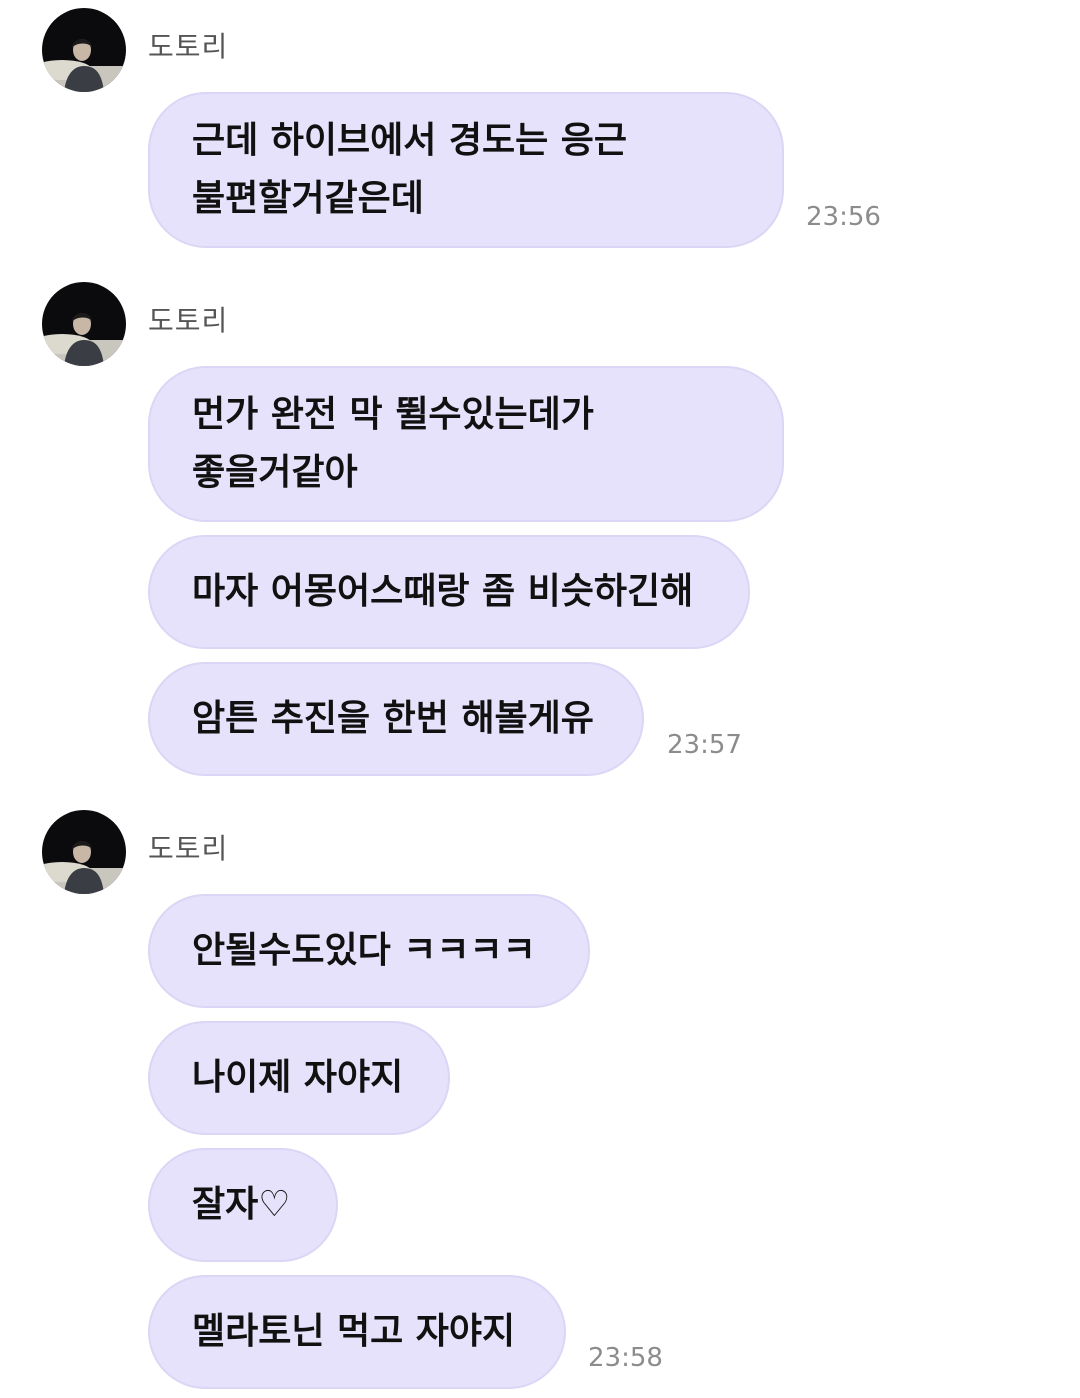 Image resolution: width=1080 pixels, height=1398 pixels. Describe the element at coordinates (393, 414) in the screenshot. I see `message-text: 먼가 완전 막 뛸수있는데가` at that location.